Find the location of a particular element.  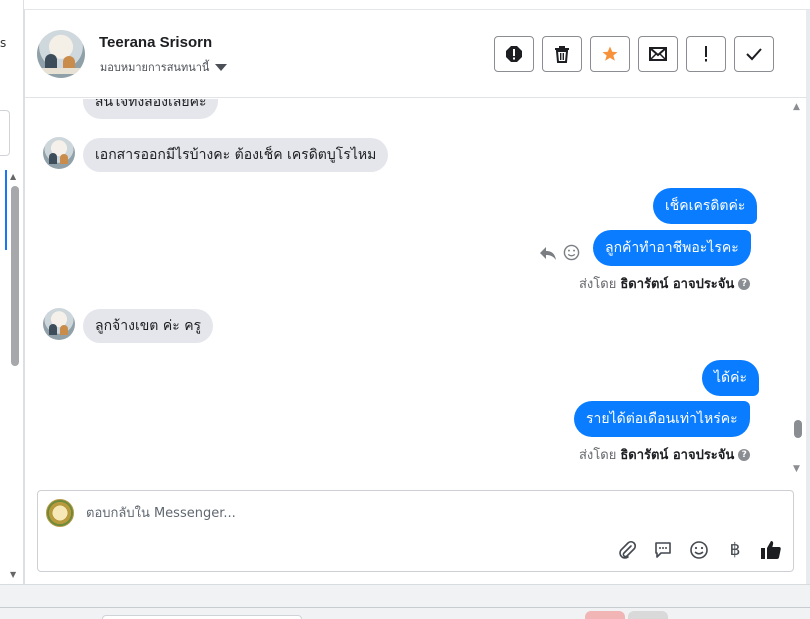

star-icon is located at coordinates (610, 53).